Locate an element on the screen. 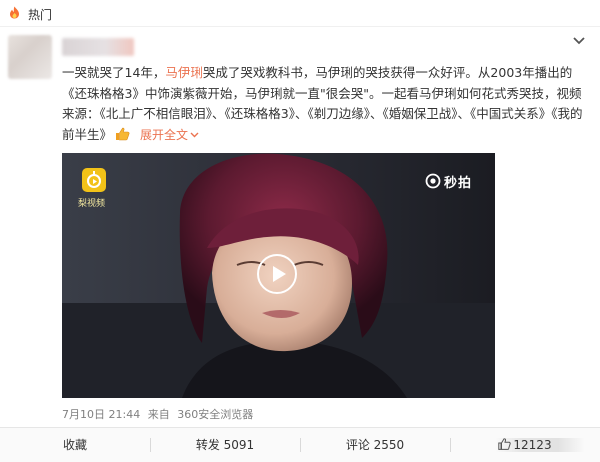  pear-video-label: 梨视频 is located at coordinates (92, 204).